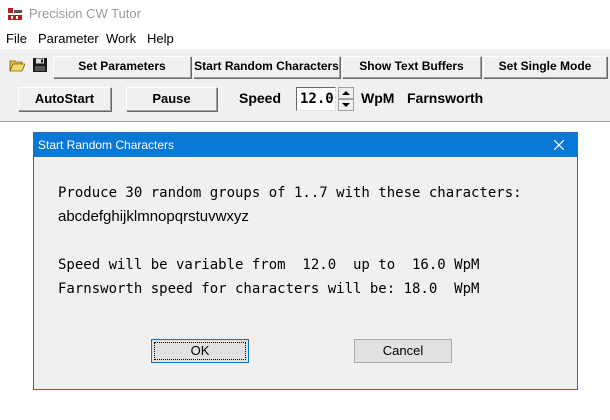  I want to click on speed-input: 12.0, so click(316, 99).